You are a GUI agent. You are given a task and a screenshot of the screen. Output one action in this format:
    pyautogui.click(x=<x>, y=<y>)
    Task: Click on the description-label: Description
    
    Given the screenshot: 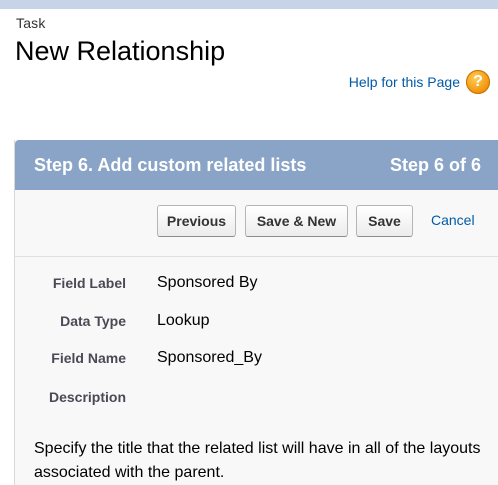 What is the action you would take?
    pyautogui.click(x=87, y=397)
    